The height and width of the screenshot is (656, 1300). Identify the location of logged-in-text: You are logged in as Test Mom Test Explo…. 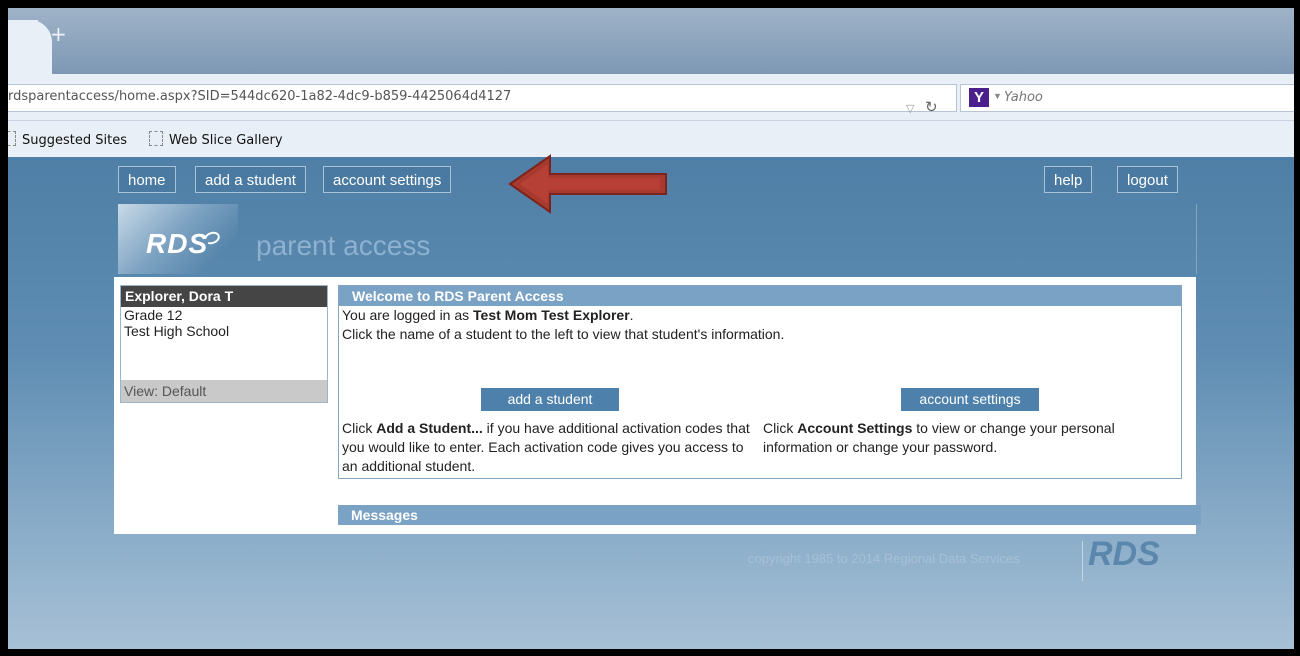
(760, 315).